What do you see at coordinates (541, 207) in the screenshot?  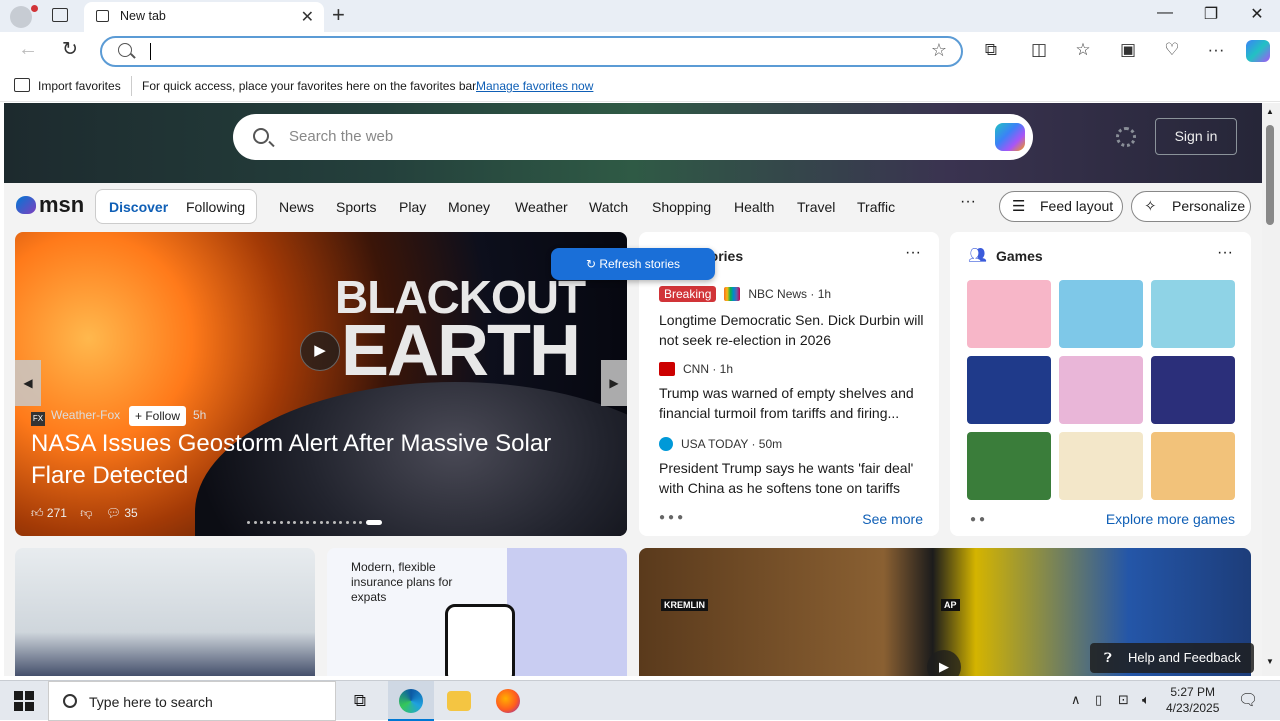 I see `nav-weather: Weather` at bounding box center [541, 207].